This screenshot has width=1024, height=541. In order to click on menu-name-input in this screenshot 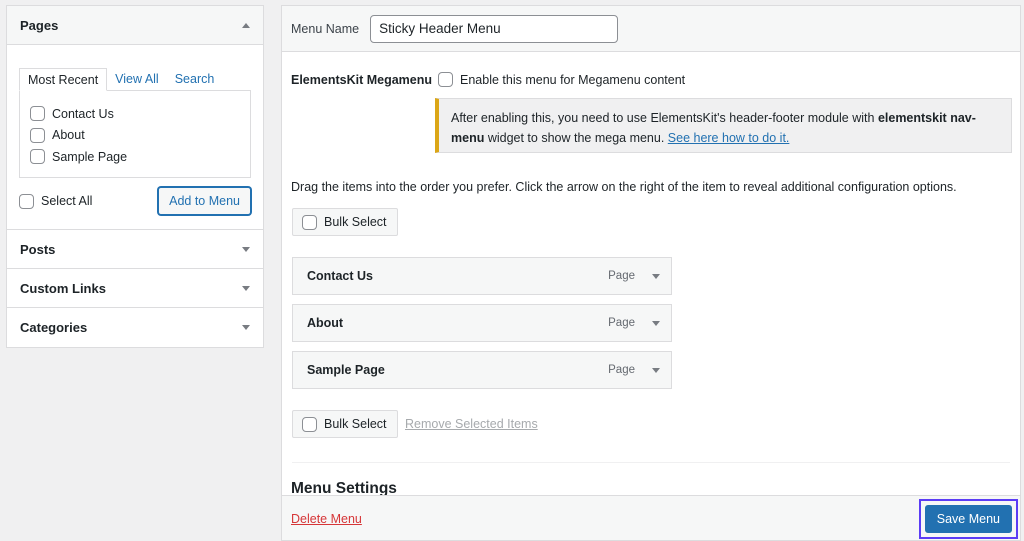, I will do `click(494, 28)`.